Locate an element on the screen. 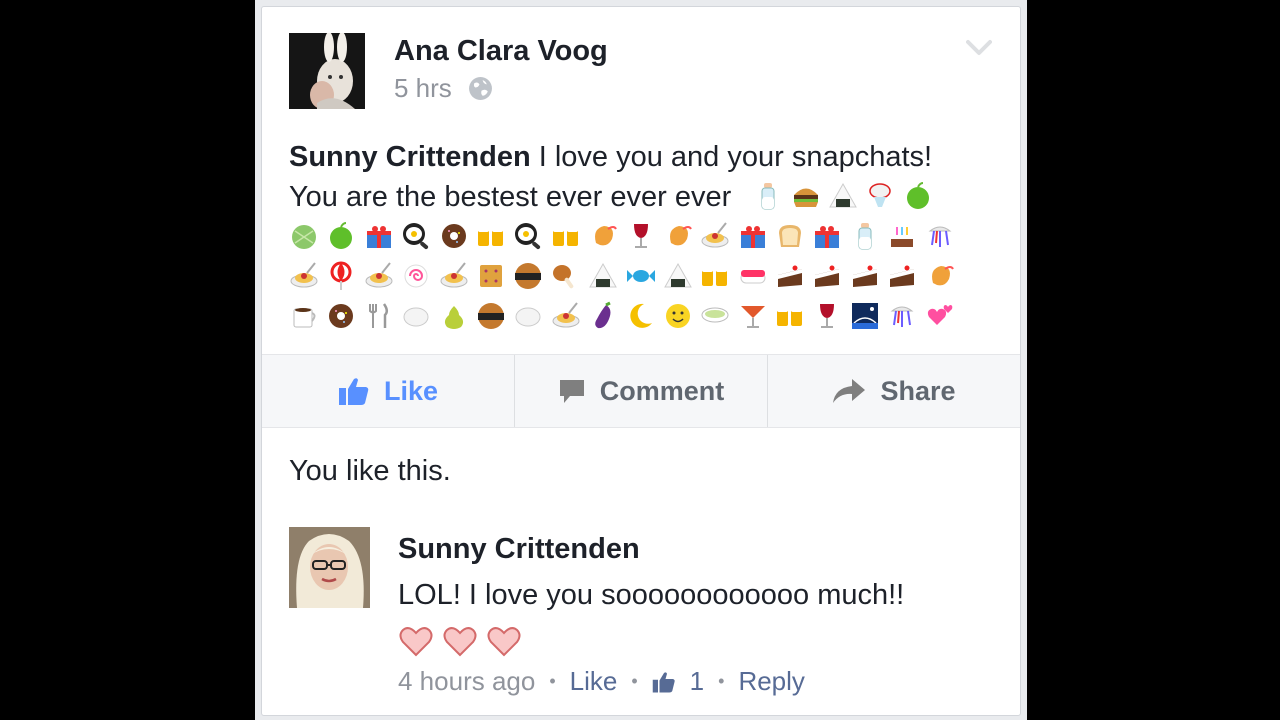 The width and height of the screenshot is (1280, 720). share-arrow-icon is located at coordinates (849, 391).